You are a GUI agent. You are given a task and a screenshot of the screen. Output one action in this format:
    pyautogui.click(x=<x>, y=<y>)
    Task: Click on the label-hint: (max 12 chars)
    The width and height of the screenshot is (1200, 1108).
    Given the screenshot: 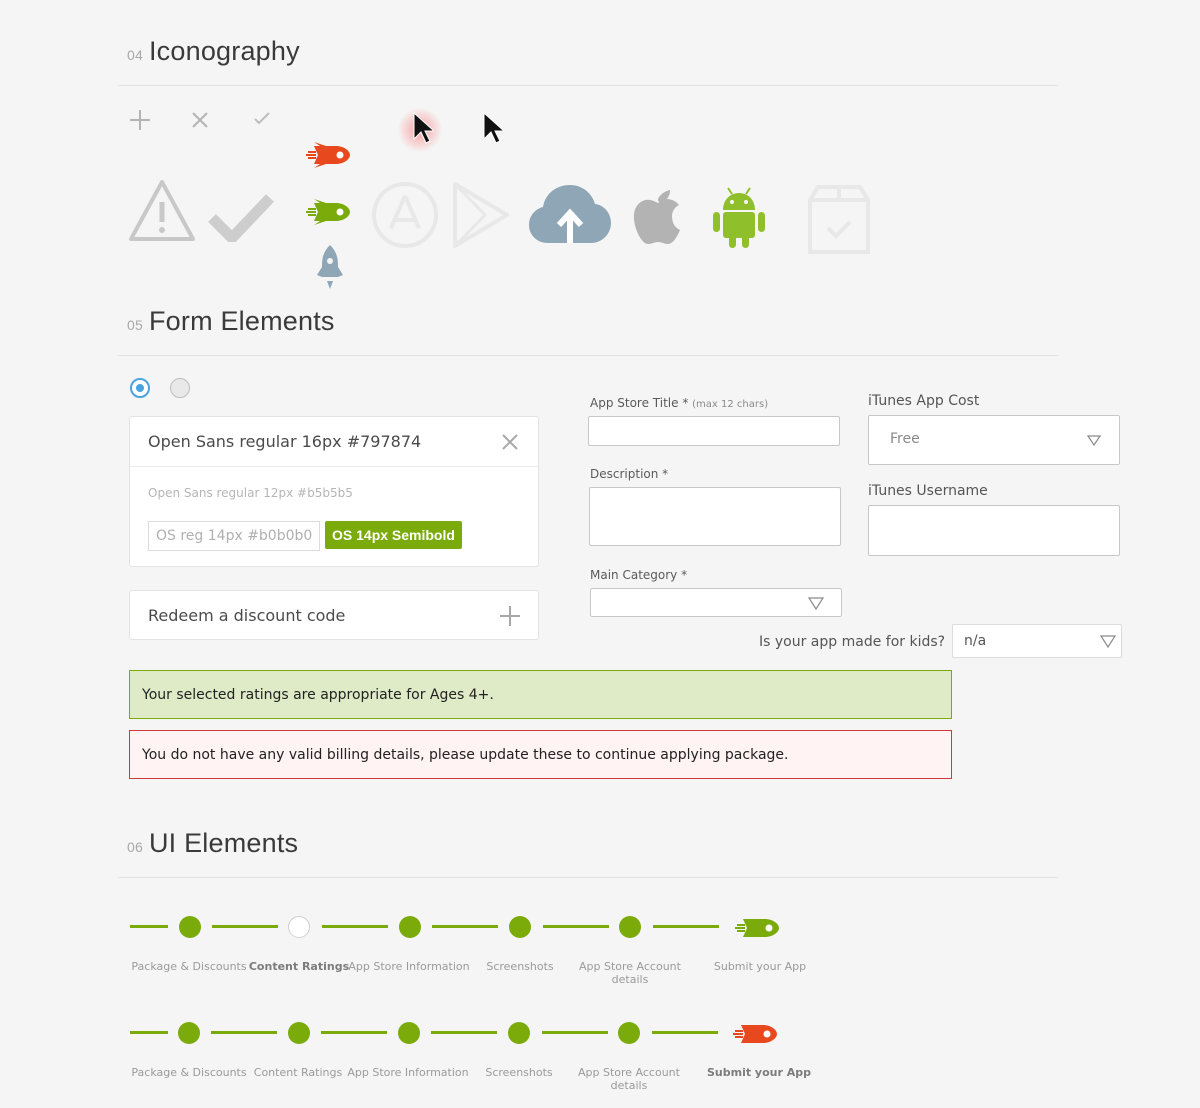 What is the action you would take?
    pyautogui.click(x=730, y=404)
    